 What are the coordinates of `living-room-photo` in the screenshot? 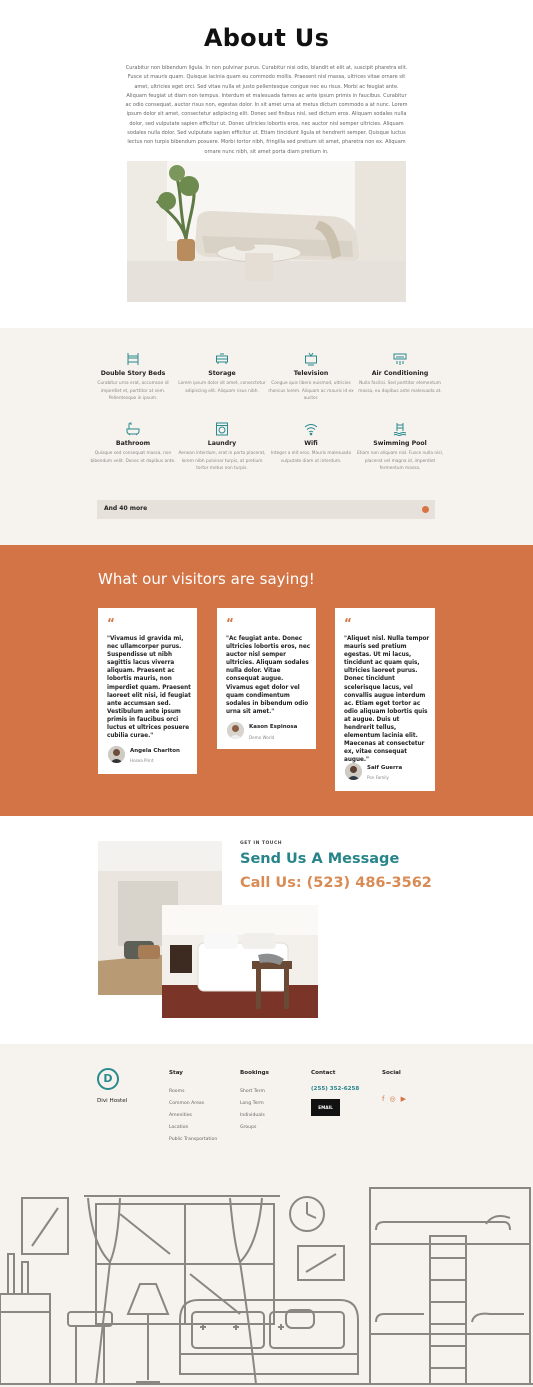 It's located at (266, 231).